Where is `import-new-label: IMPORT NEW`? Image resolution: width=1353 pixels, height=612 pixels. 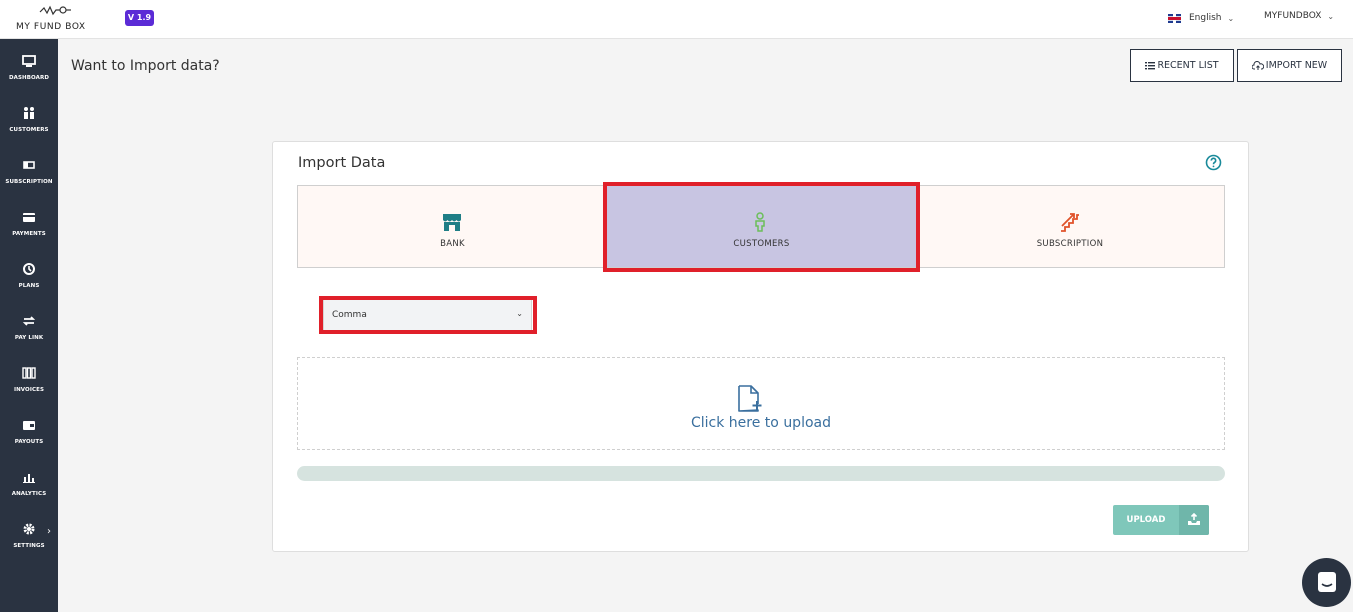 import-new-label: IMPORT NEW is located at coordinates (1296, 65).